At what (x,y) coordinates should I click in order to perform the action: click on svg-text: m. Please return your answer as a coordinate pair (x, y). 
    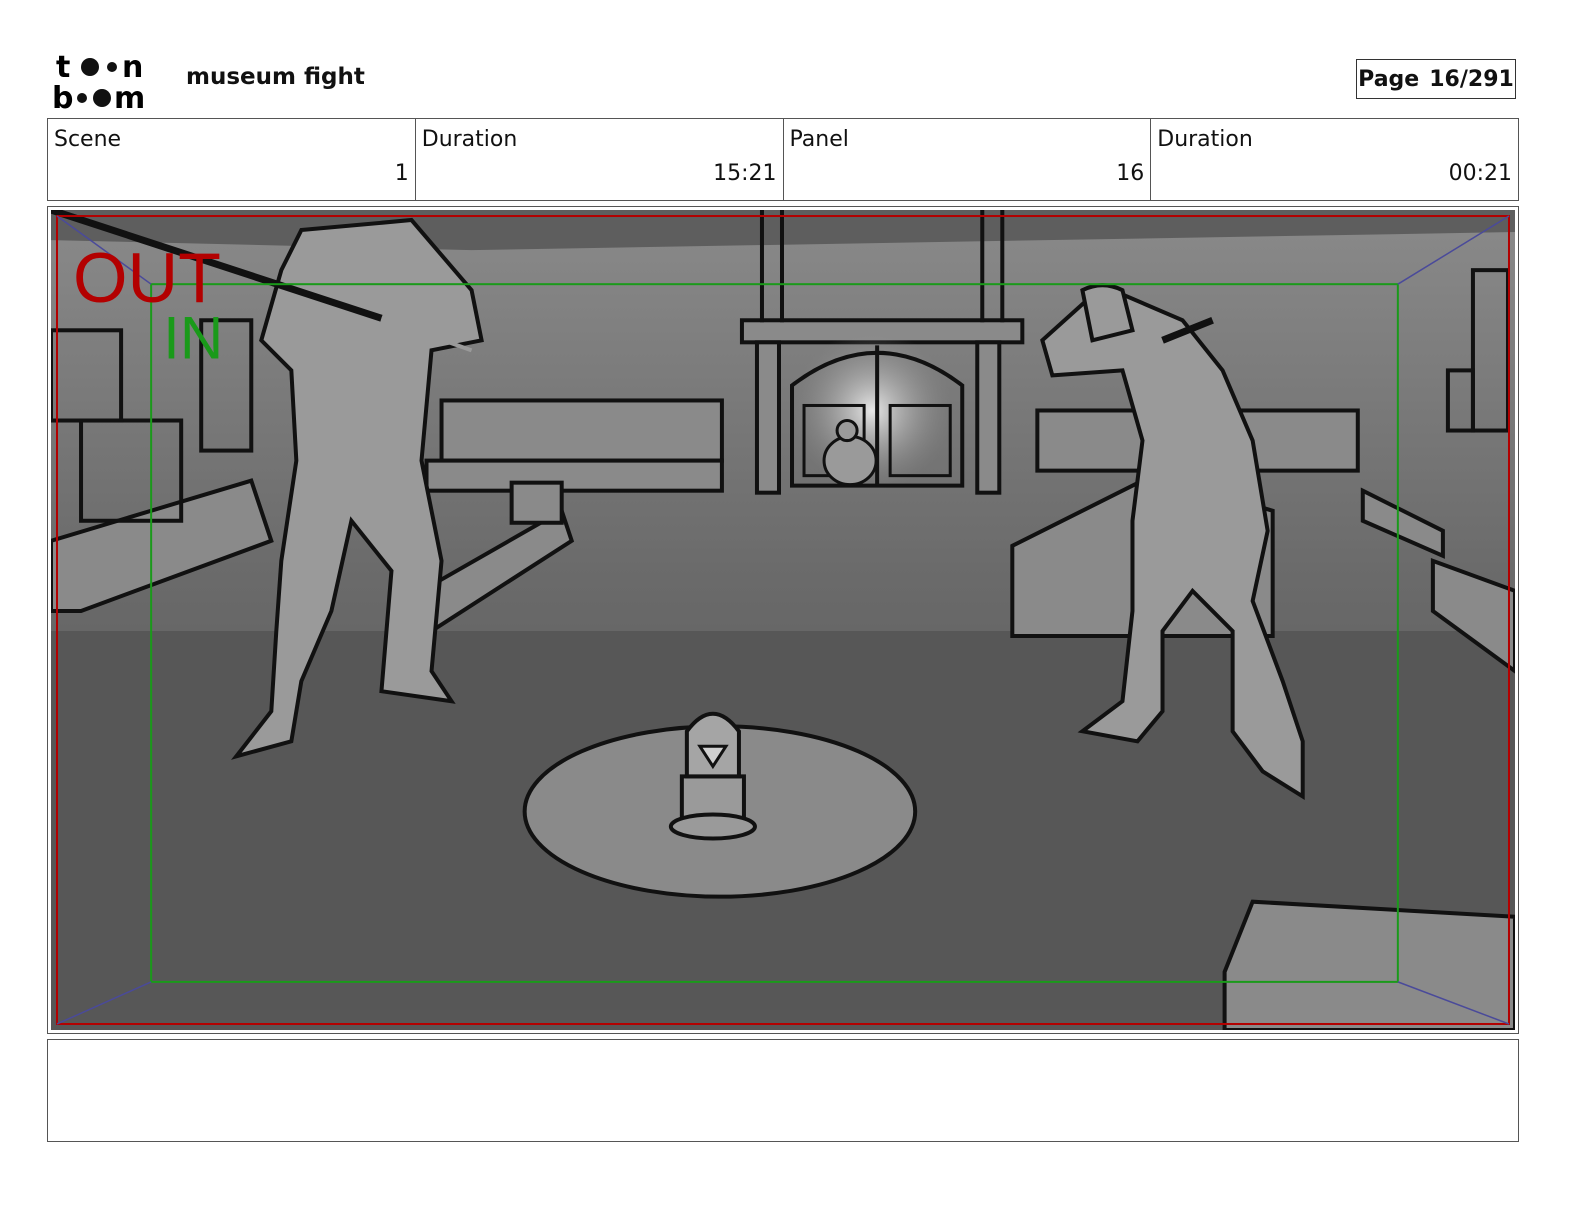
    Looking at the image, I should click on (129, 96).